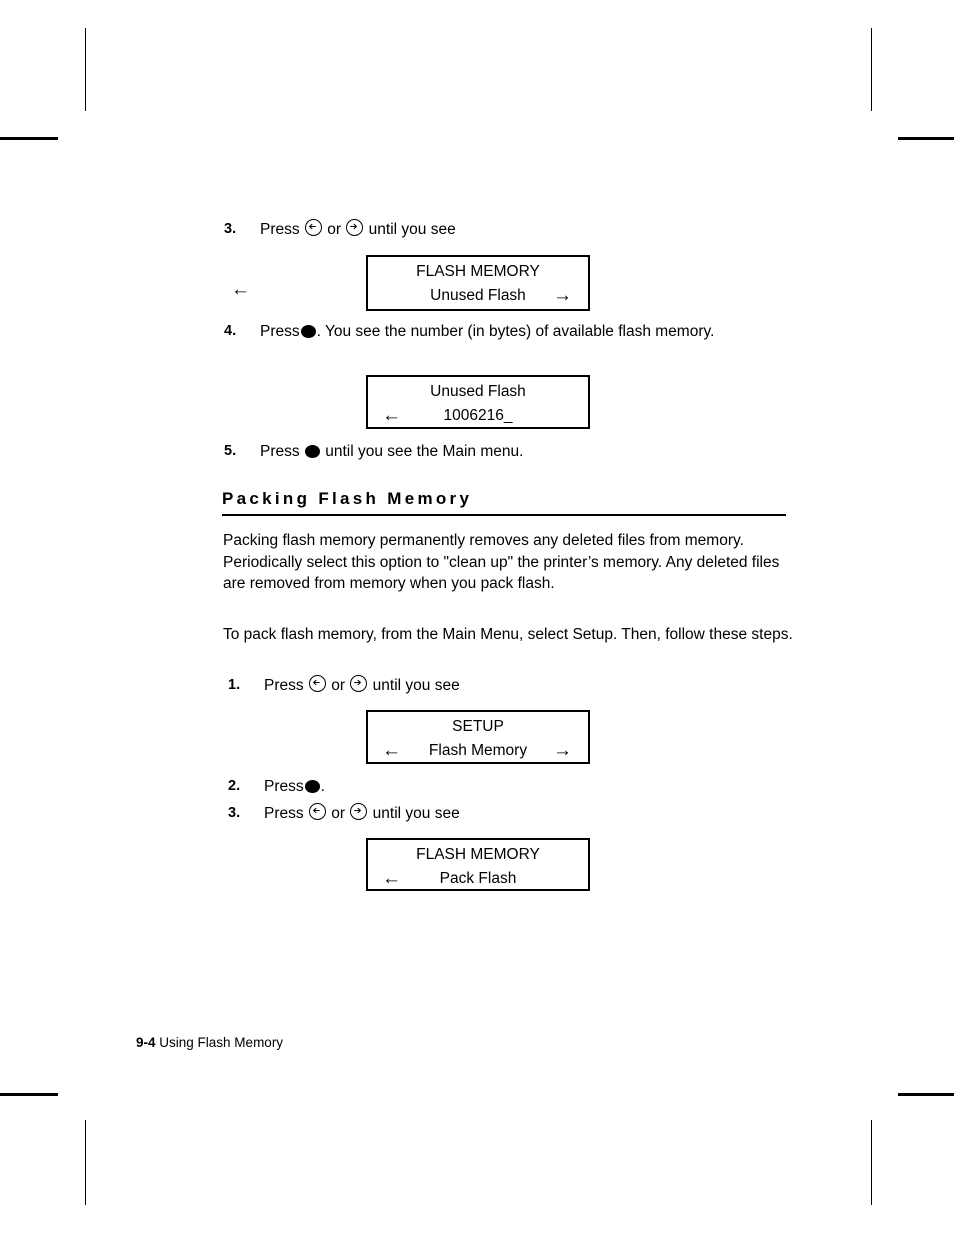 Image resolution: width=954 pixels, height=1235 pixels. I want to click on lcd-line-2-text: Flash Memory, so click(478, 750).